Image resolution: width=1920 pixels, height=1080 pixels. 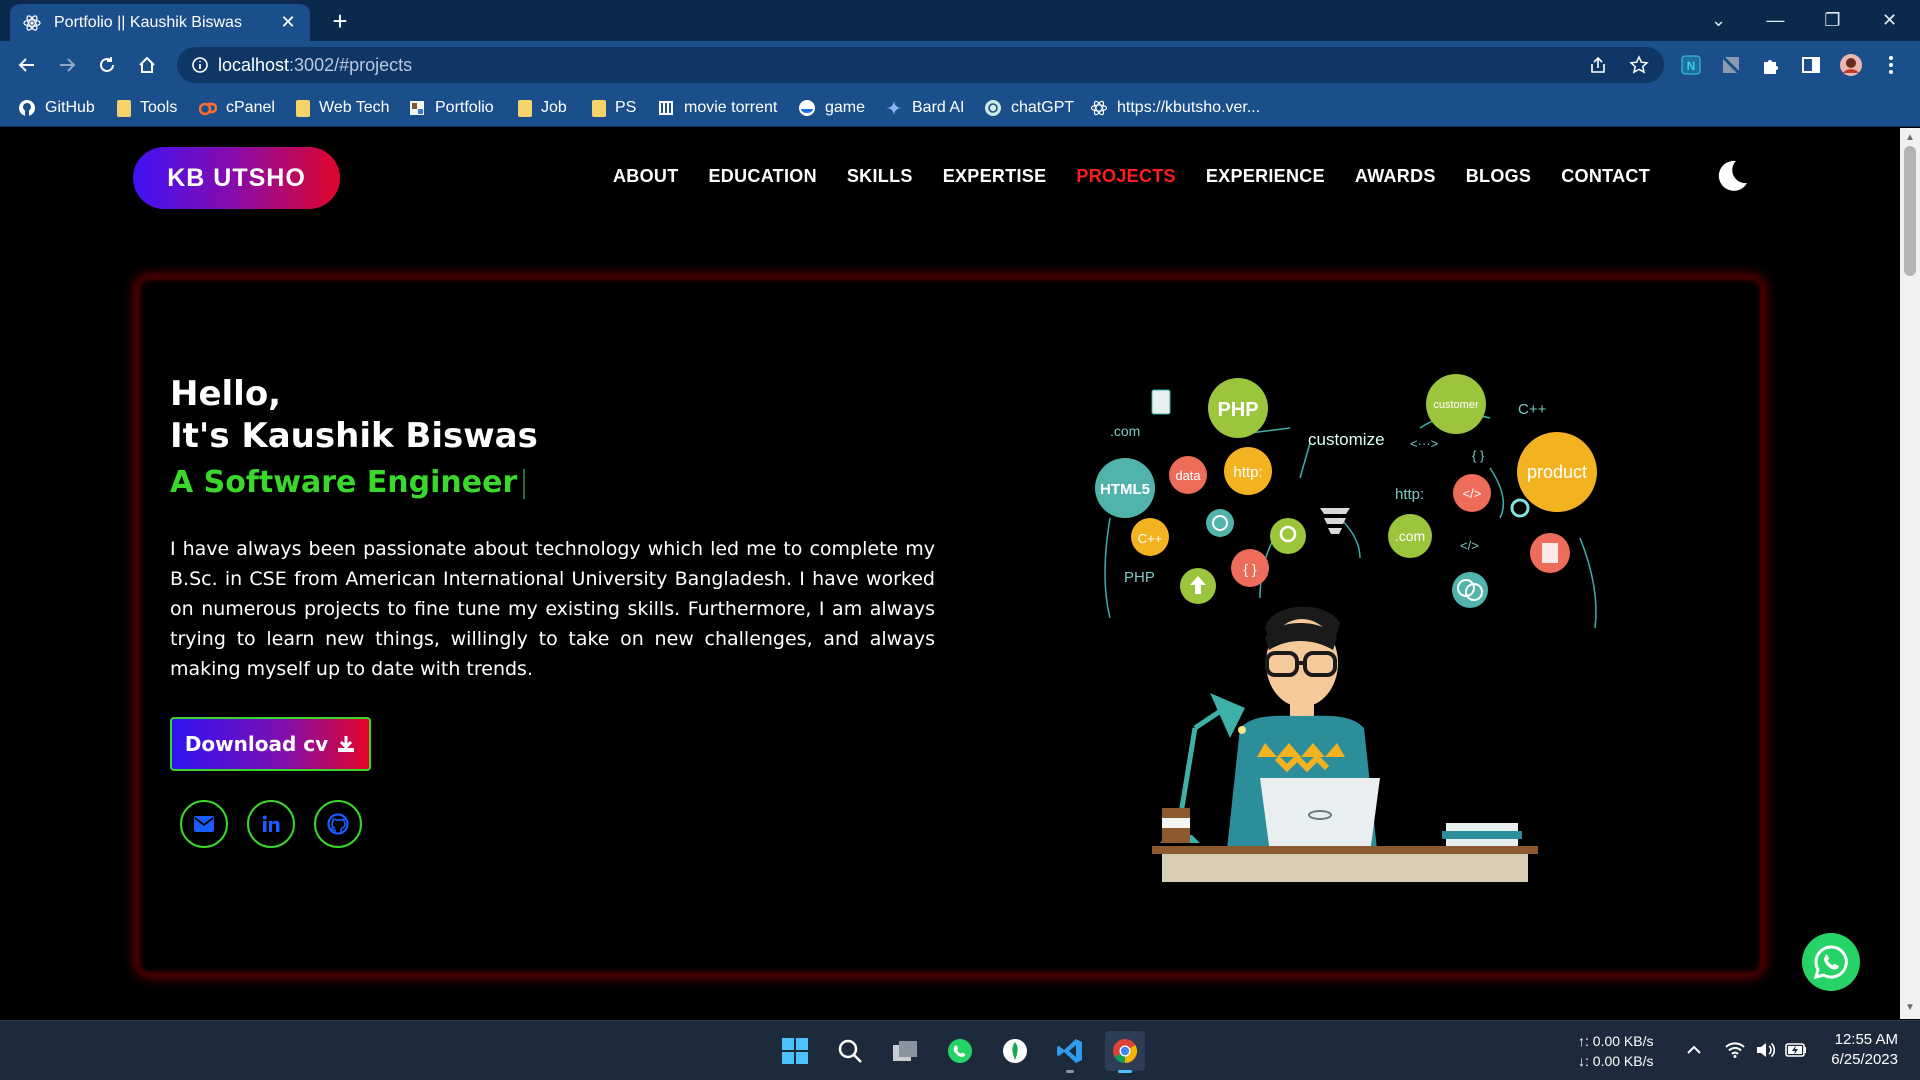 What do you see at coordinates (1910, 138) in the screenshot?
I see `scroll-up-icon: ▲` at bounding box center [1910, 138].